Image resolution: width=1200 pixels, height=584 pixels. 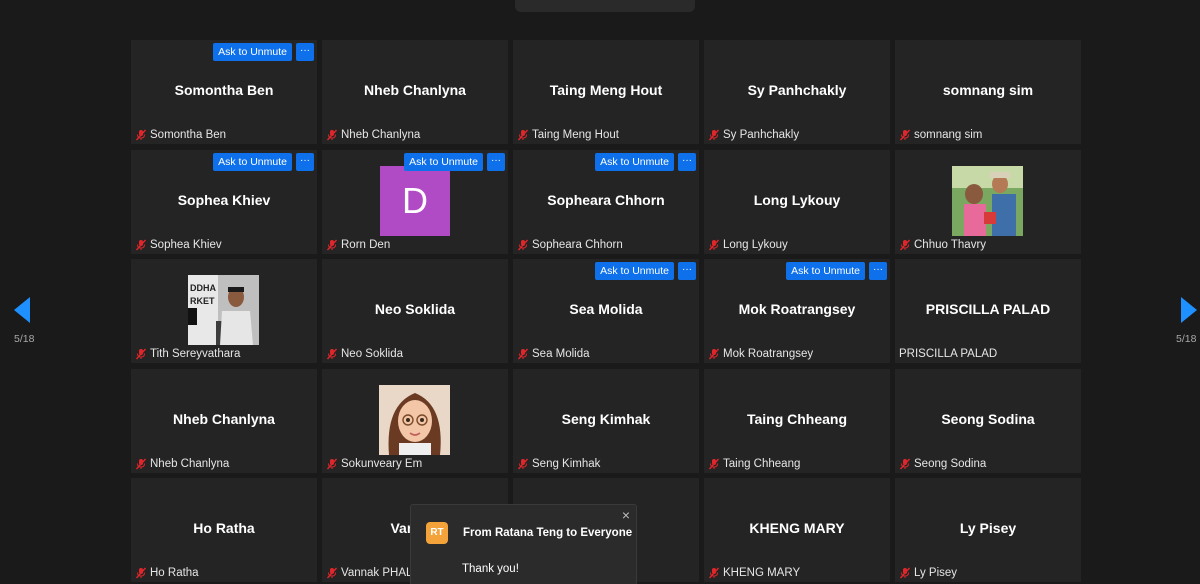 I want to click on participant-tile: Ly Pisey Ly Pisey, so click(x=988, y=530).